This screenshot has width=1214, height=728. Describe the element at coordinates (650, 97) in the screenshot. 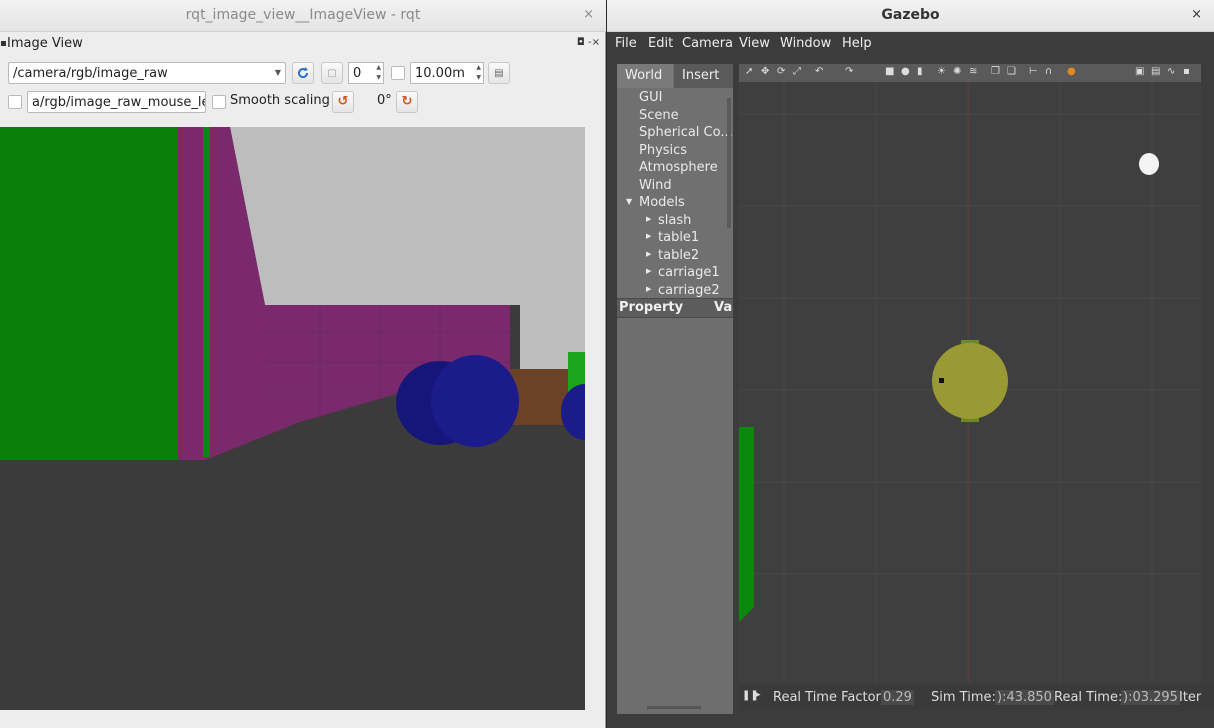

I see `tree-item-gui: GUI` at that location.